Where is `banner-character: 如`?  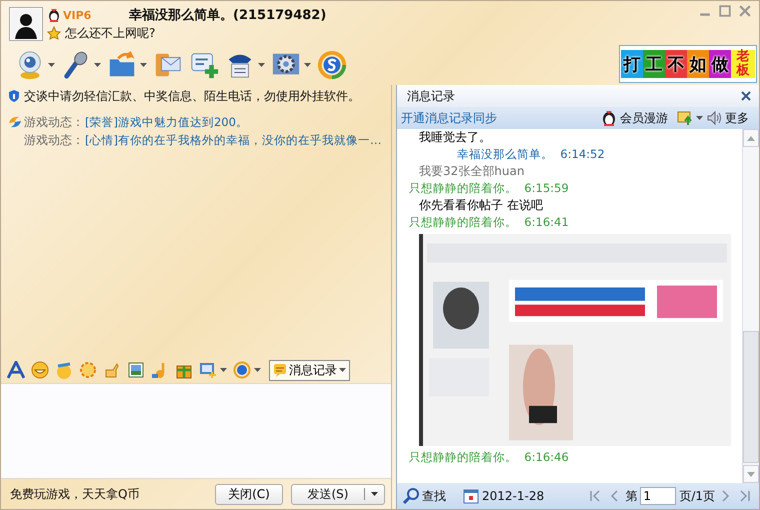
banner-character: 如 is located at coordinates (698, 64).